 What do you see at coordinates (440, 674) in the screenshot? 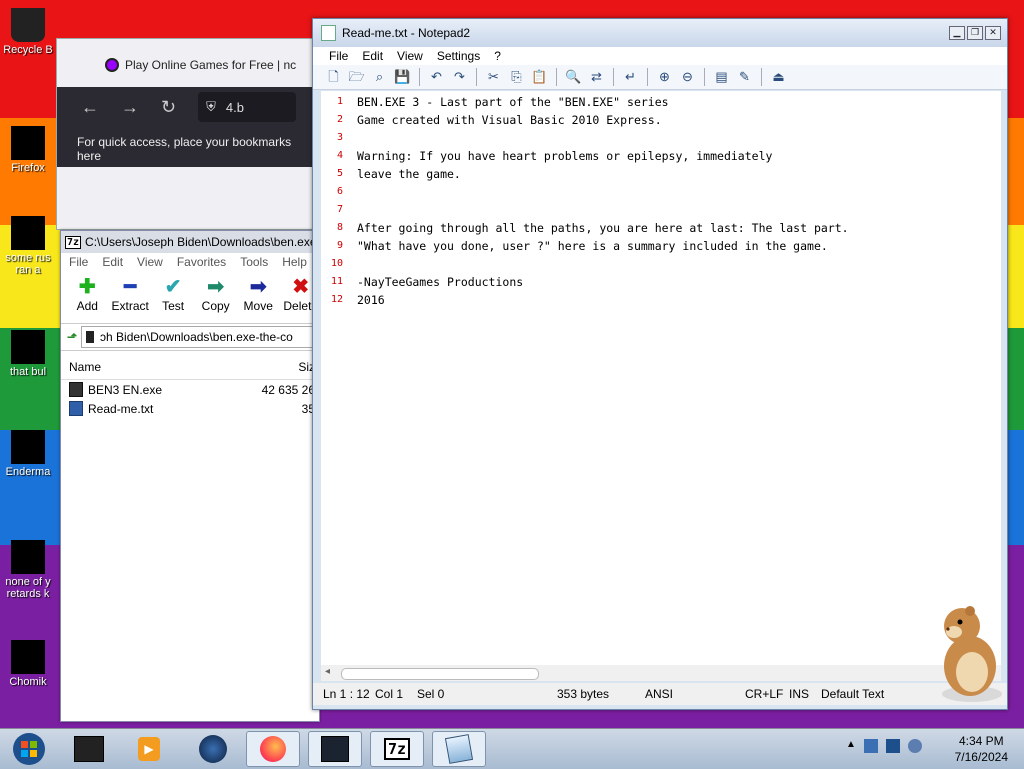
I see `scrollbar-thumb` at bounding box center [440, 674].